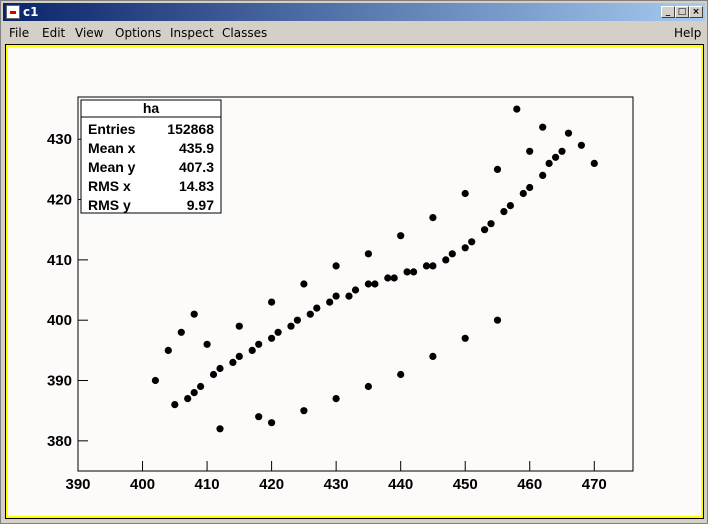 This screenshot has width=708, height=524. I want to click on stats-label-rms-y: RMS y, so click(109, 205).